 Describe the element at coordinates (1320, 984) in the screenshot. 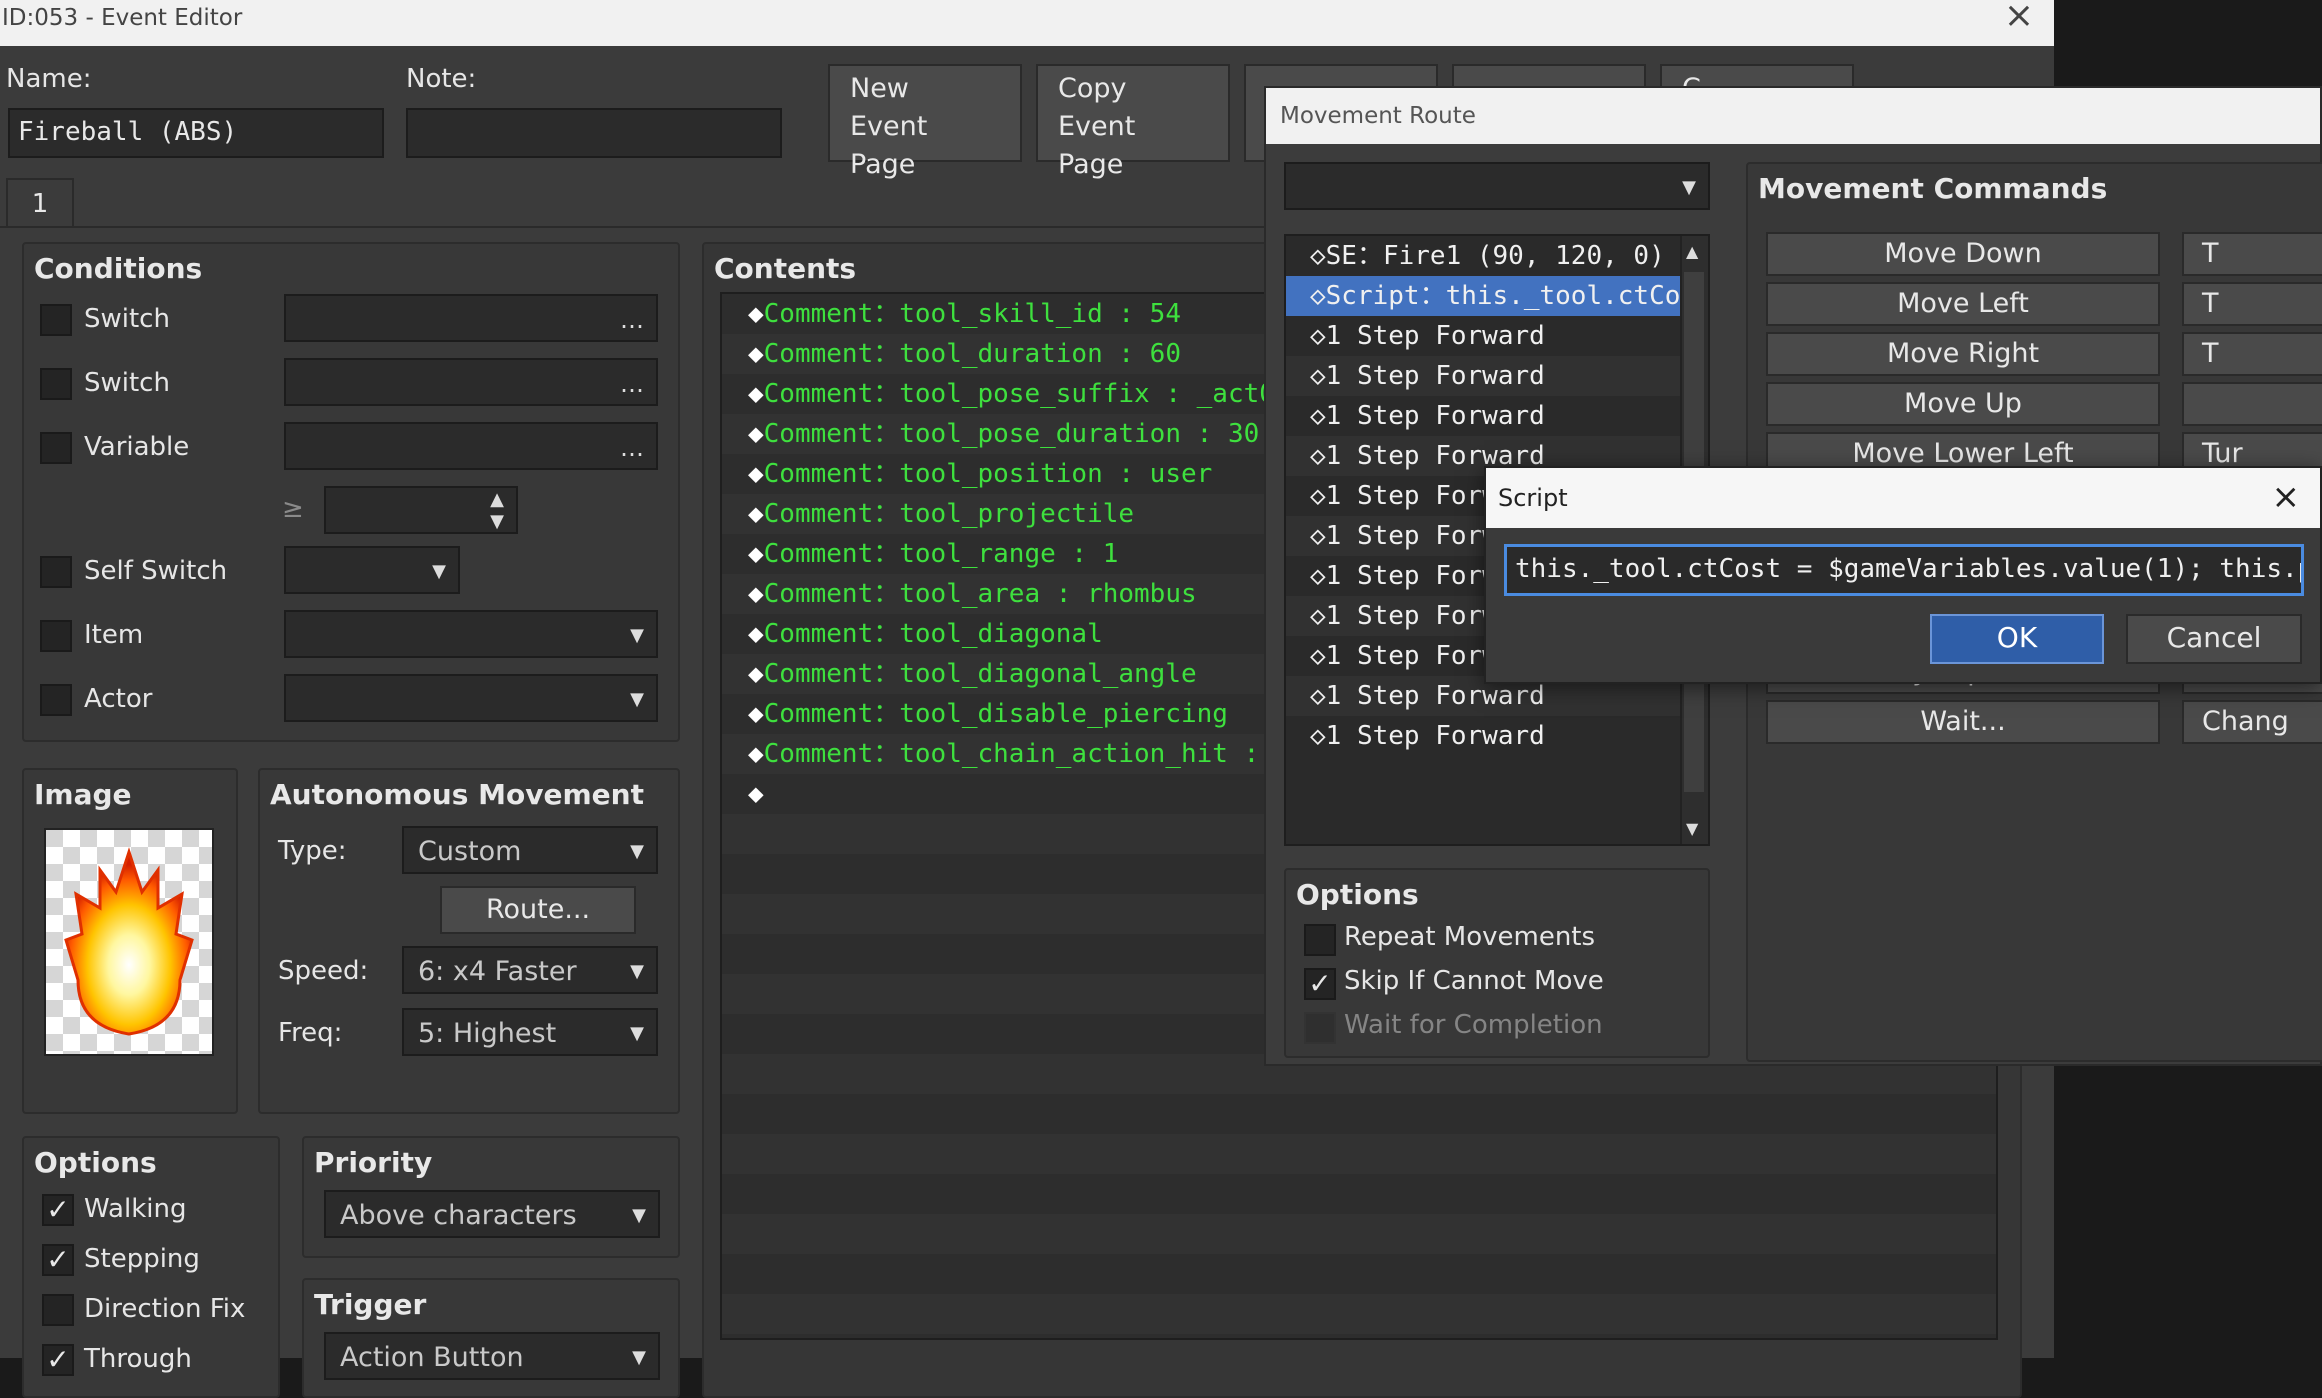

I see `skip-if-cannot-move-checkbox: ✓` at that location.